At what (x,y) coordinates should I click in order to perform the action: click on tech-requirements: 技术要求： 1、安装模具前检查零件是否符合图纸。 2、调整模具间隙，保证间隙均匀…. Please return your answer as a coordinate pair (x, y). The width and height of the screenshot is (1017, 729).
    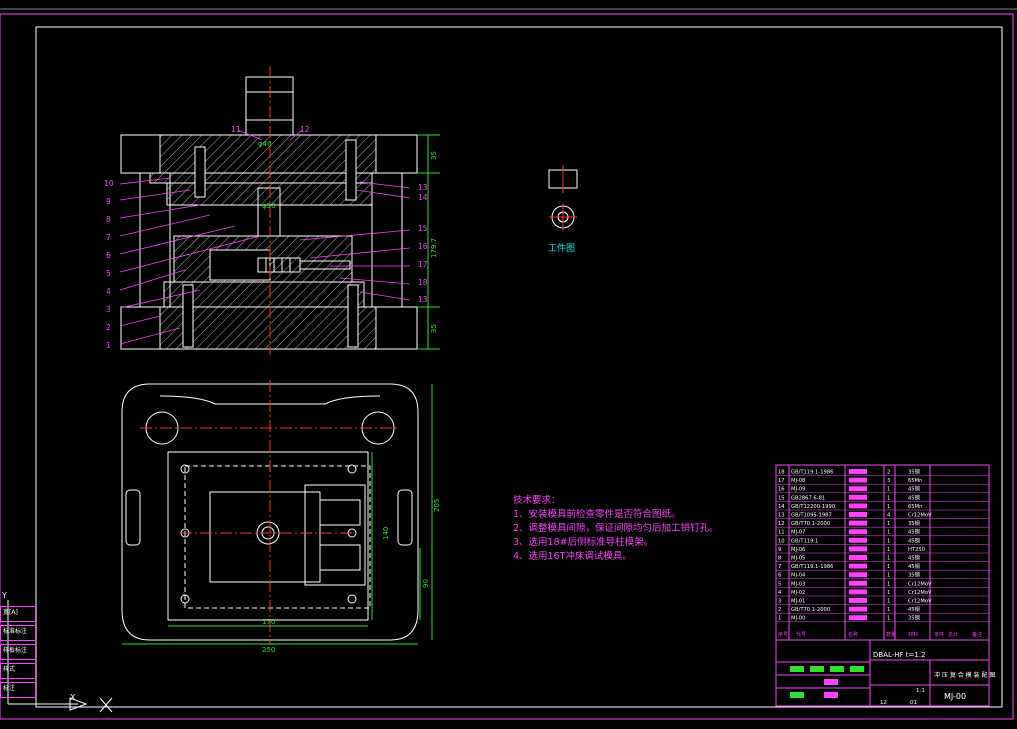
    Looking at the image, I should click on (616, 528).